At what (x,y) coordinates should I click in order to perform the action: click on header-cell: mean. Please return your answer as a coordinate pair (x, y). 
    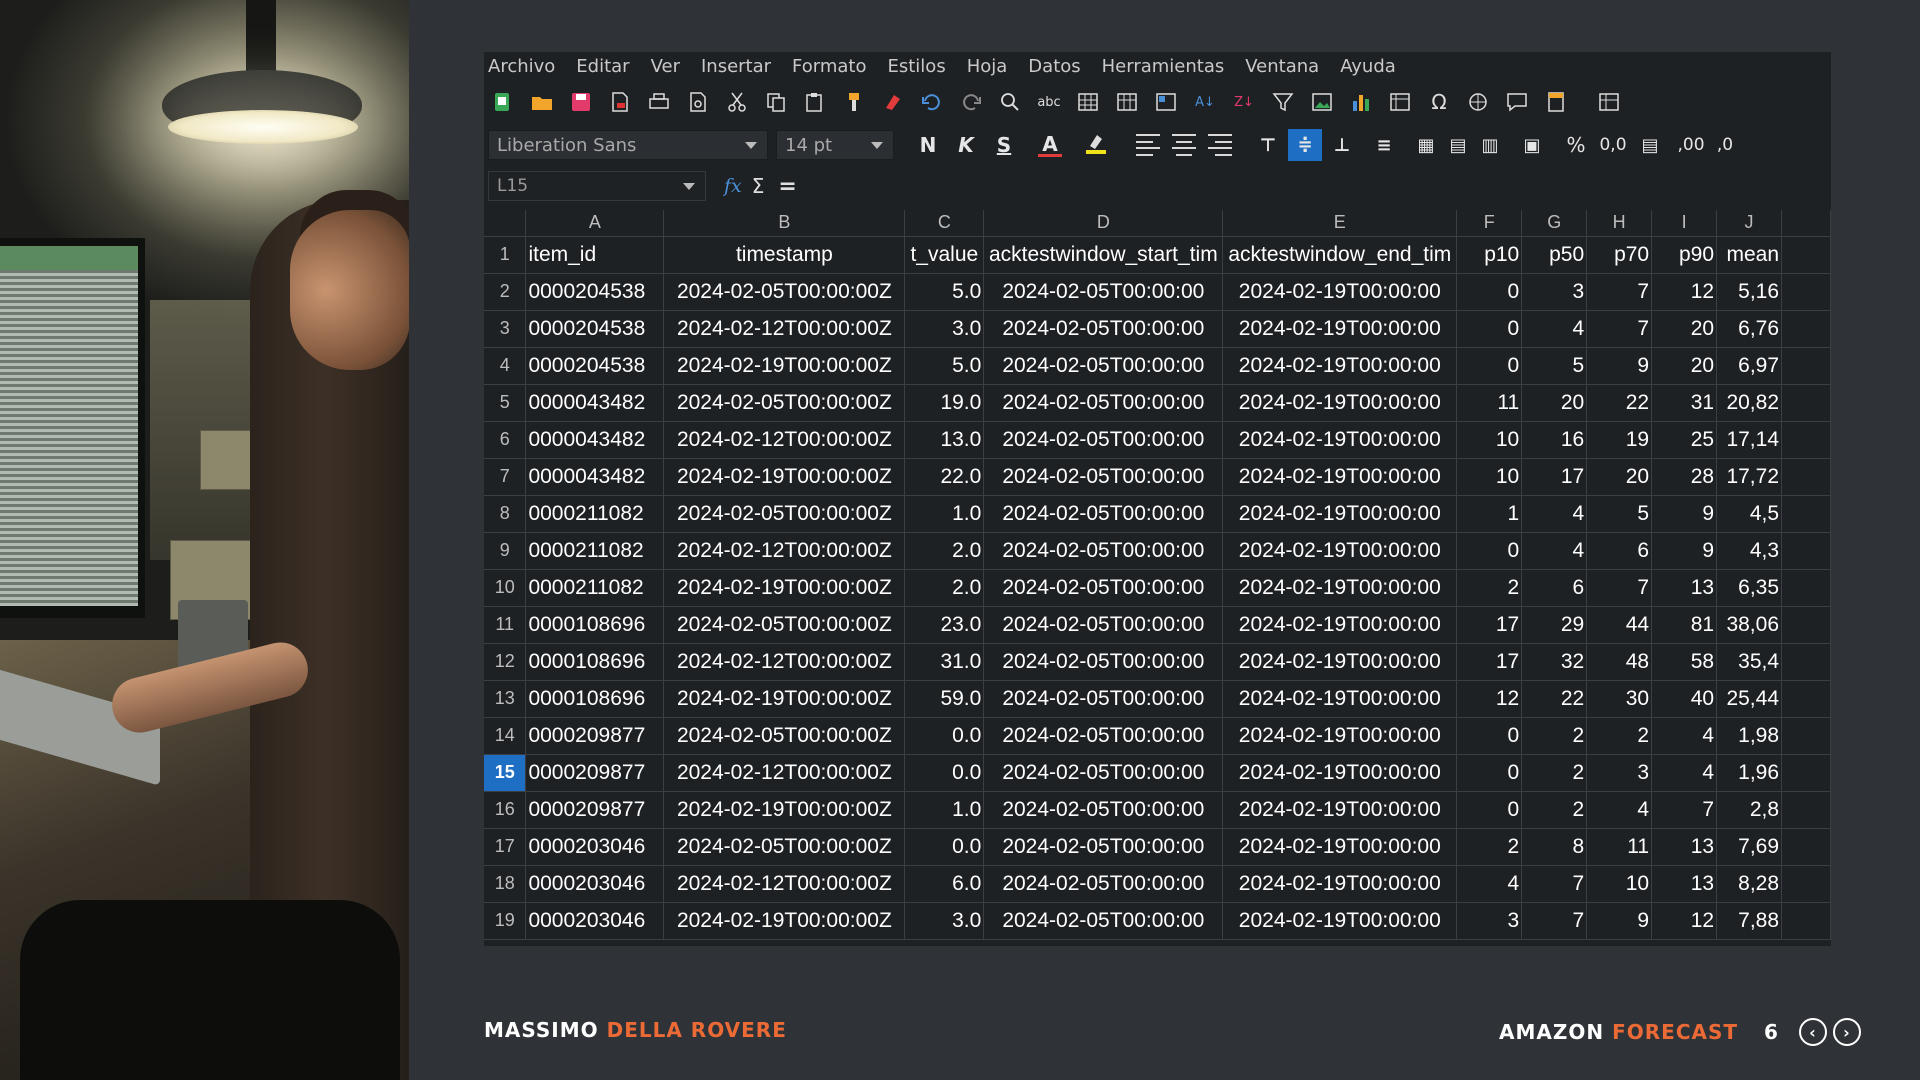
    Looking at the image, I should click on (1749, 255).